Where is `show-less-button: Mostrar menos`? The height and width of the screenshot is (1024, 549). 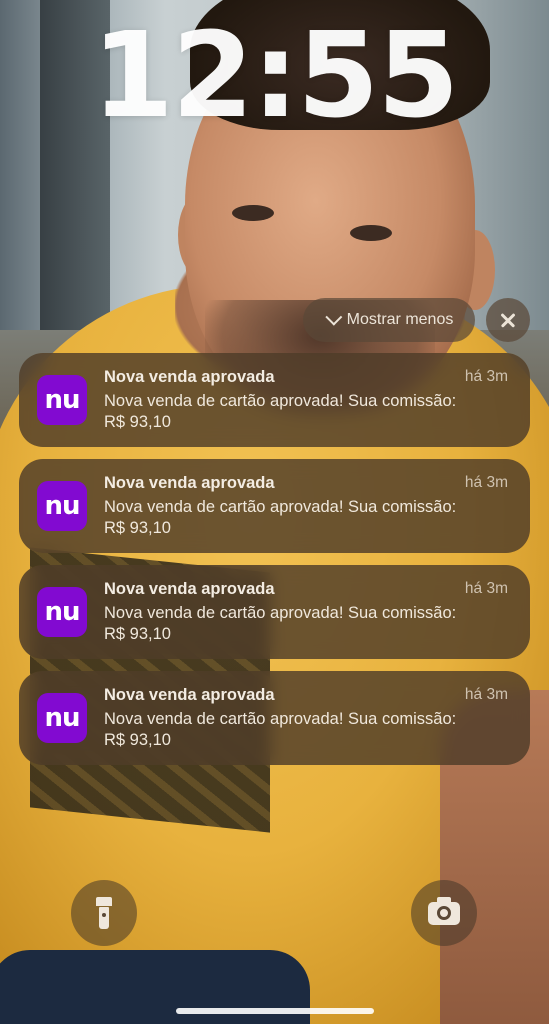
show-less-button: Mostrar menos is located at coordinates (389, 320).